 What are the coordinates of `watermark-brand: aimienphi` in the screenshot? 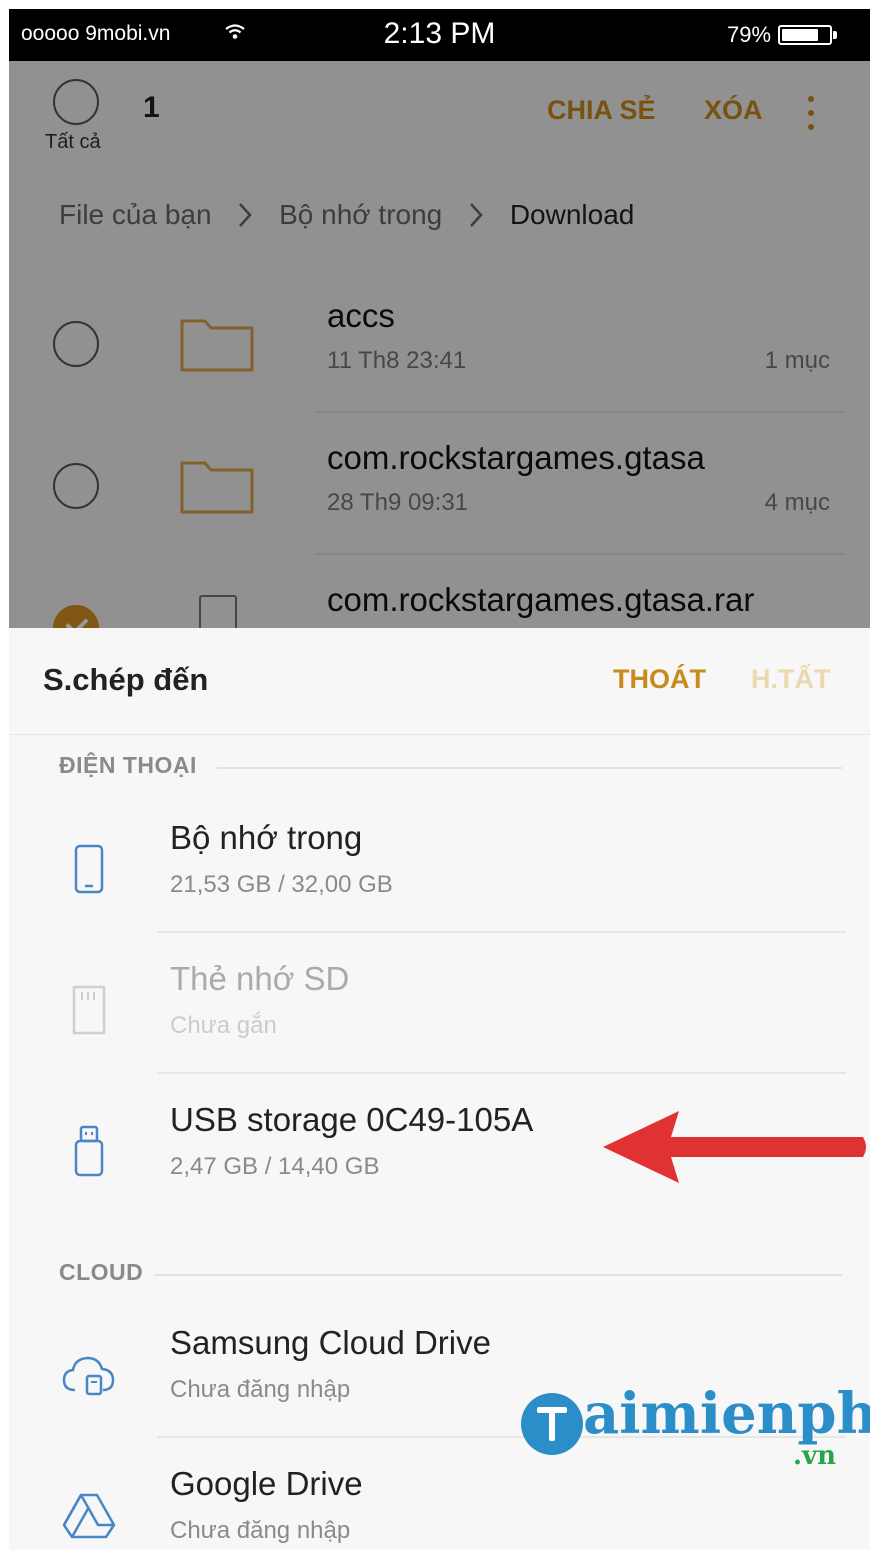 It's located at (726, 1414).